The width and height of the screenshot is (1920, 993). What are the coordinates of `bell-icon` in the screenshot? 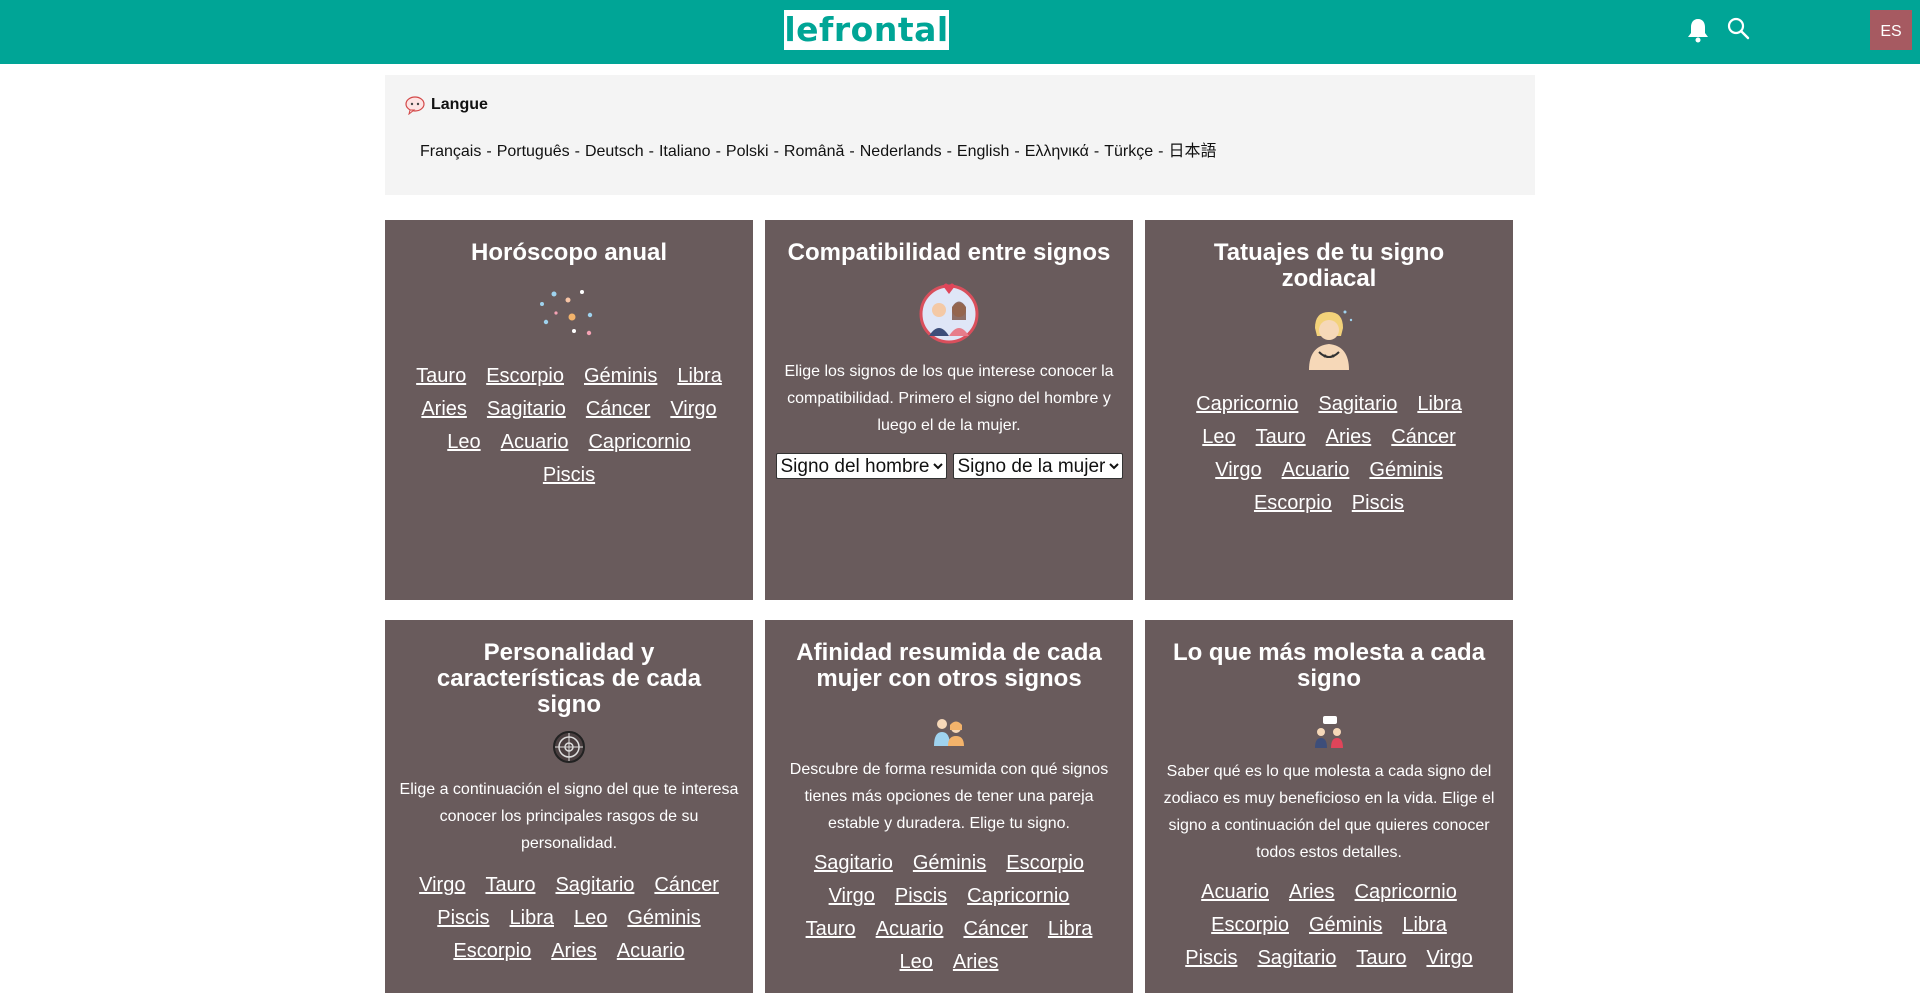 It's located at (1698, 30).